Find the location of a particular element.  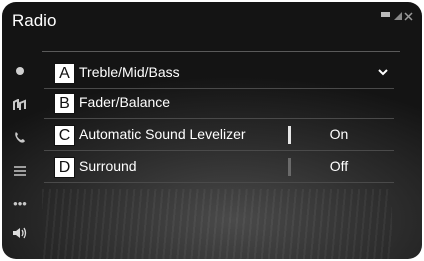

reception-icon is located at coordinates (398, 16).